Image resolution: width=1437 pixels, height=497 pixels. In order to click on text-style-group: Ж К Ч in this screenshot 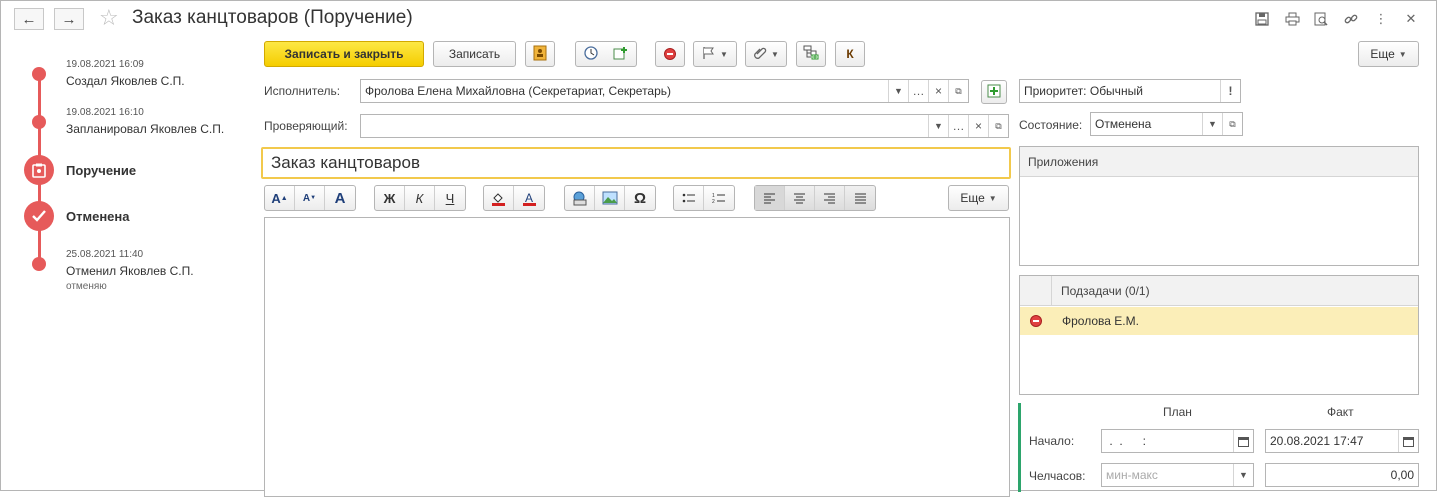, I will do `click(420, 198)`.